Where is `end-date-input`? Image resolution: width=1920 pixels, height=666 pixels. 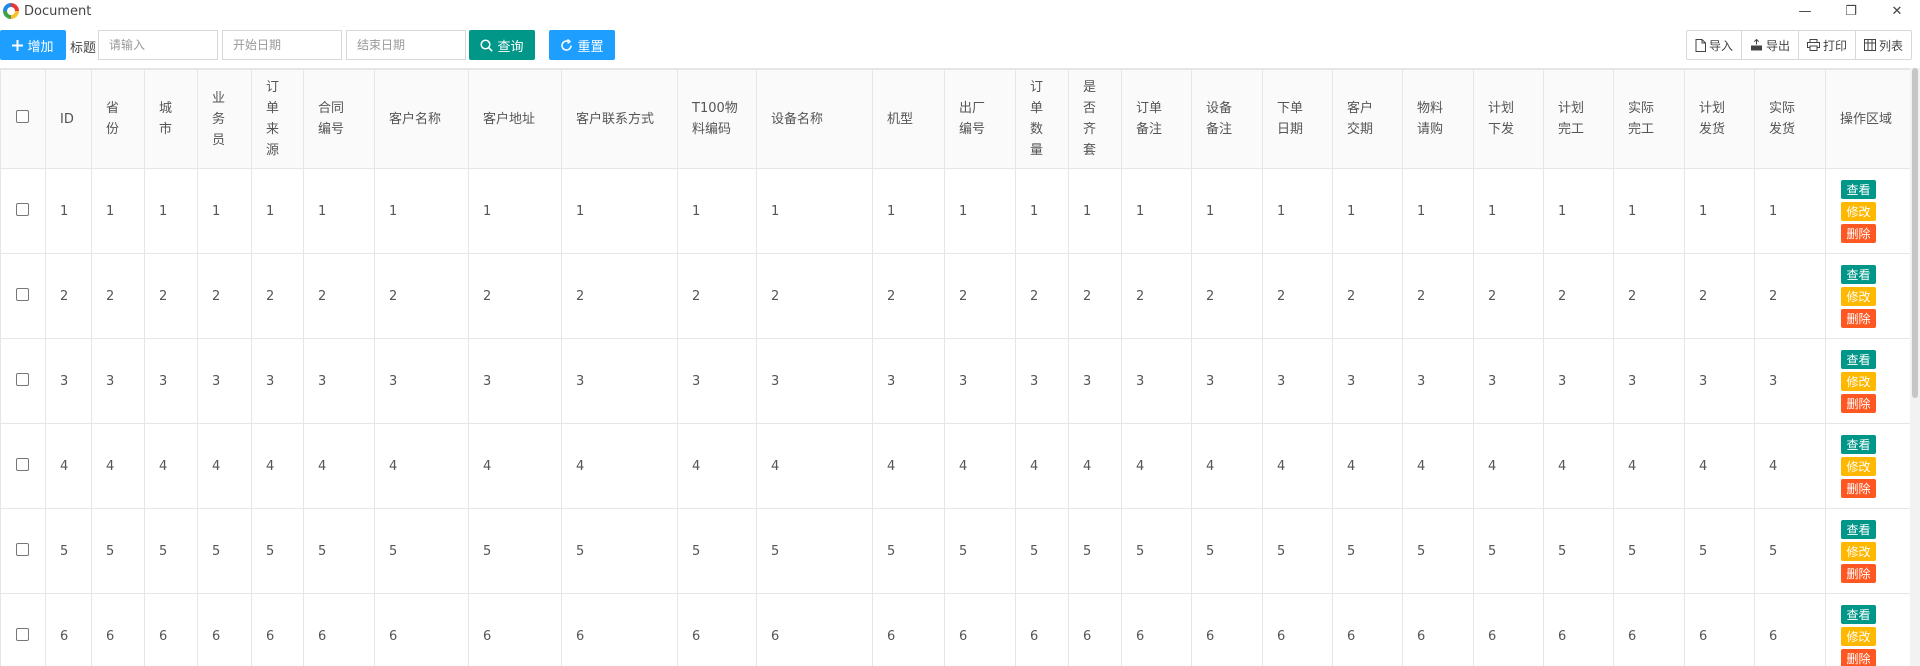 end-date-input is located at coordinates (406, 45).